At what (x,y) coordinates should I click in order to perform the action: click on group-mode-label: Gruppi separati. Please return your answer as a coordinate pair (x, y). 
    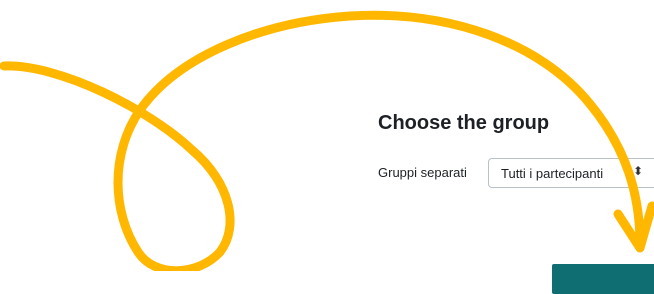
    Looking at the image, I should click on (422, 172).